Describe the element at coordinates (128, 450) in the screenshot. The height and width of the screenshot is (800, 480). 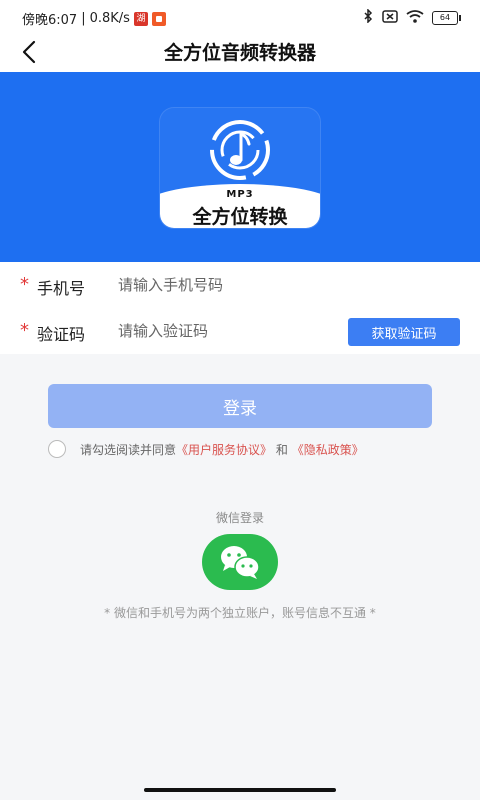
I see `agreement-prefix: 请勾选阅读并同意` at that location.